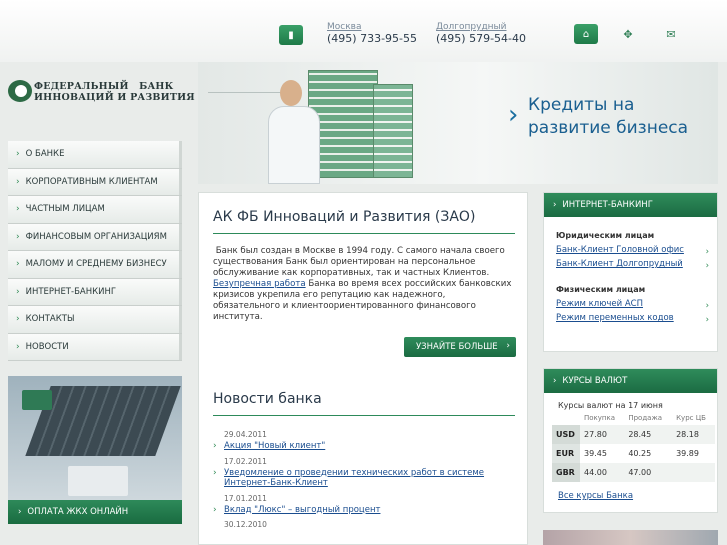 The width and height of the screenshot is (727, 545). I want to click on menu-item-label: МАЛОМУ И СРЕДНЕМУ БИЗНЕСУ, so click(96, 264).